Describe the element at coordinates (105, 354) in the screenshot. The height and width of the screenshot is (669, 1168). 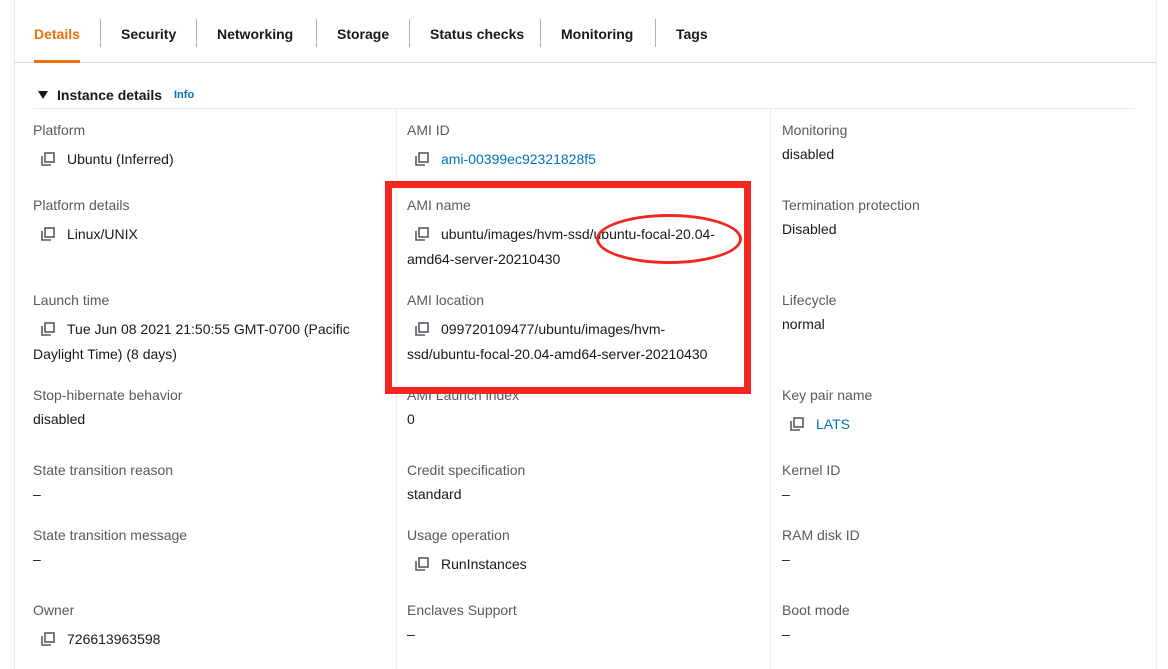
I see `launch-time-value-line2: Daylight Time) (8 days)` at that location.